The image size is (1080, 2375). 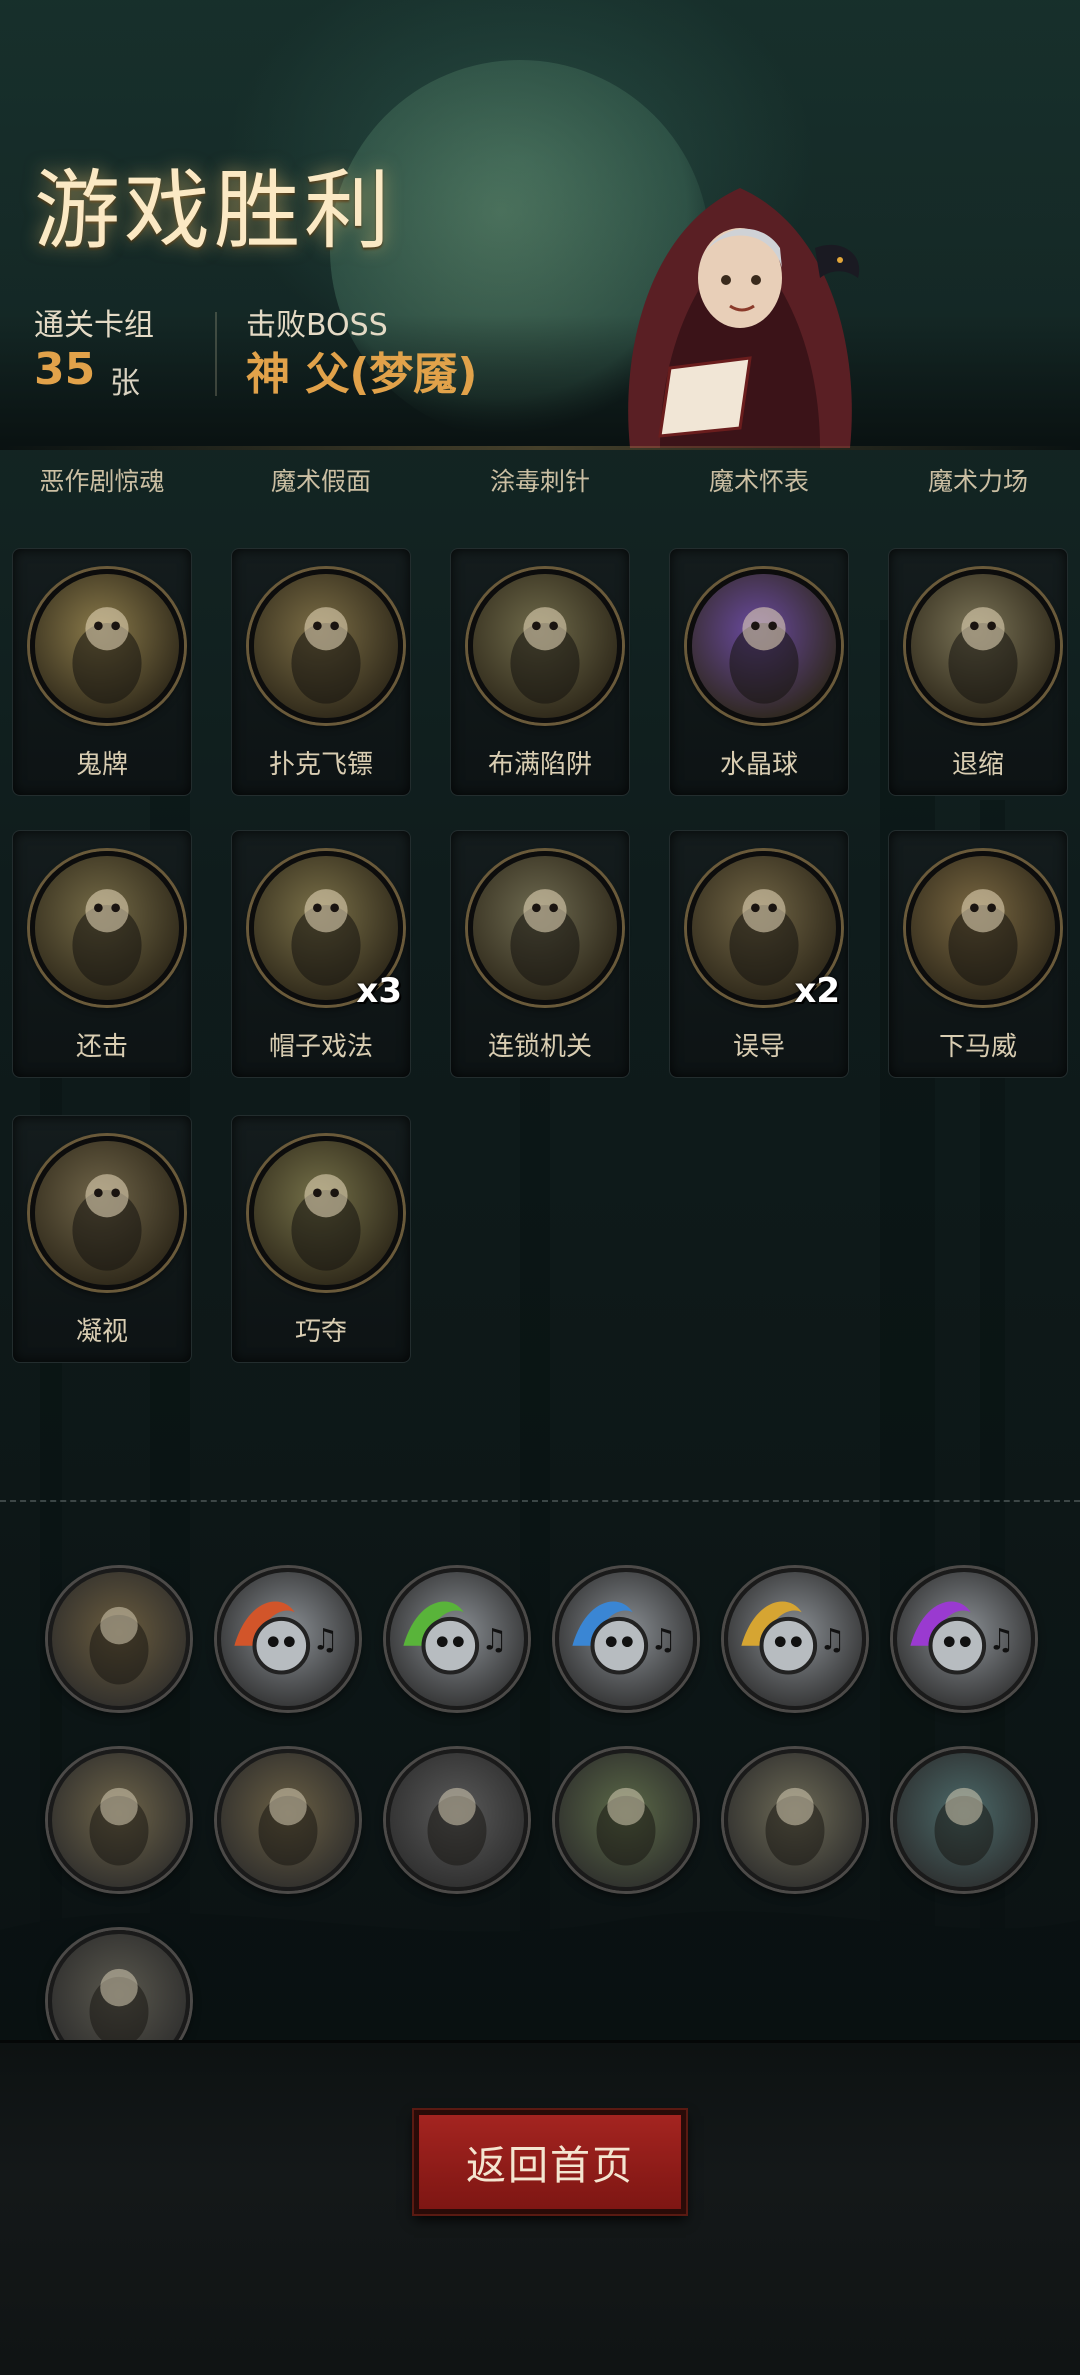 What do you see at coordinates (759, 954) in the screenshot?
I see `deck-card: 误导 x2` at bounding box center [759, 954].